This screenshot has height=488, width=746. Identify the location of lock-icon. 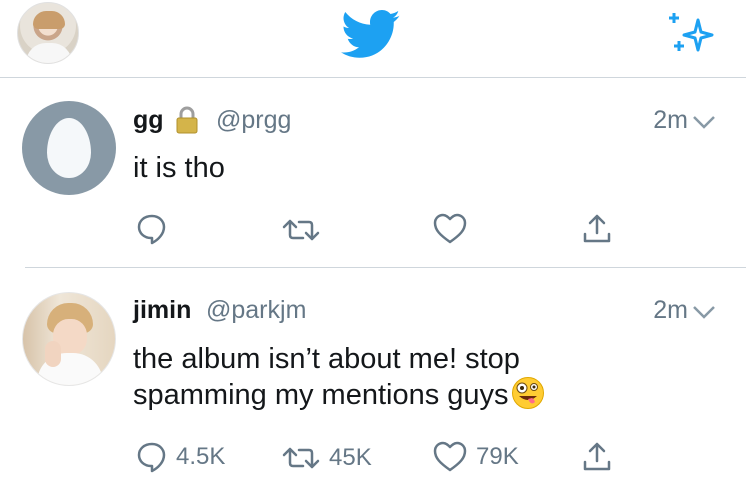
(187, 120).